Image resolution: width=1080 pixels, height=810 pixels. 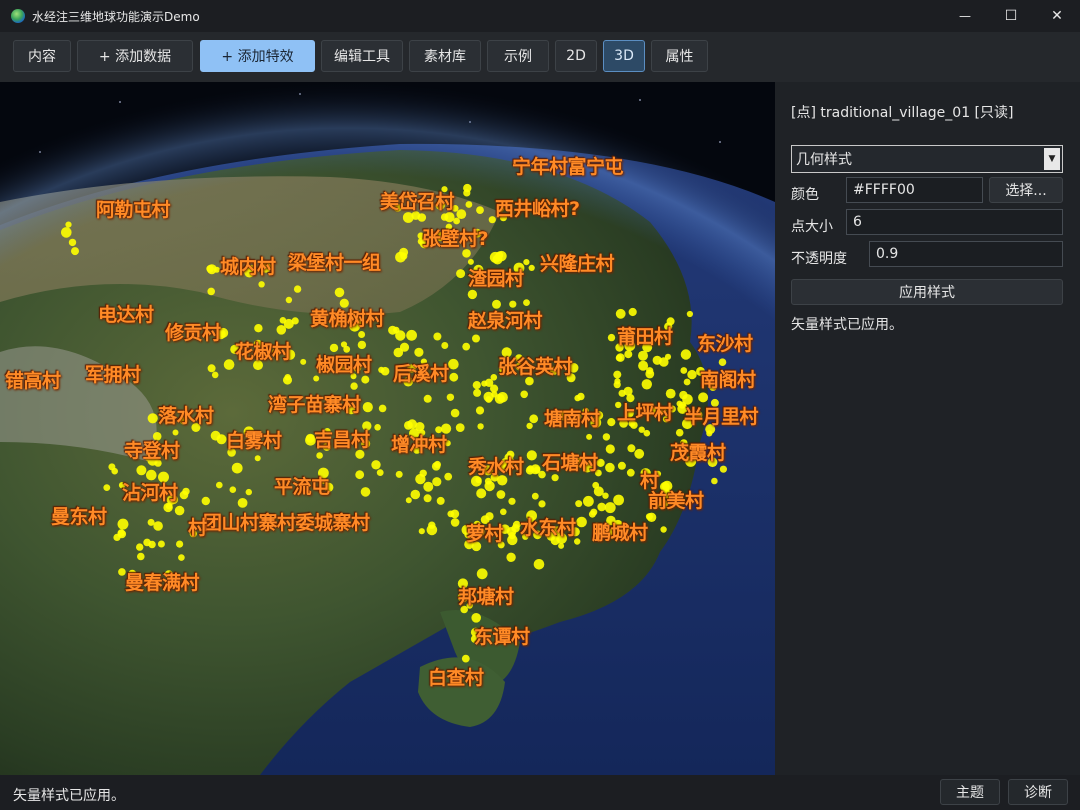 I want to click on add-data-button: + 添加数据, so click(x=135, y=56).